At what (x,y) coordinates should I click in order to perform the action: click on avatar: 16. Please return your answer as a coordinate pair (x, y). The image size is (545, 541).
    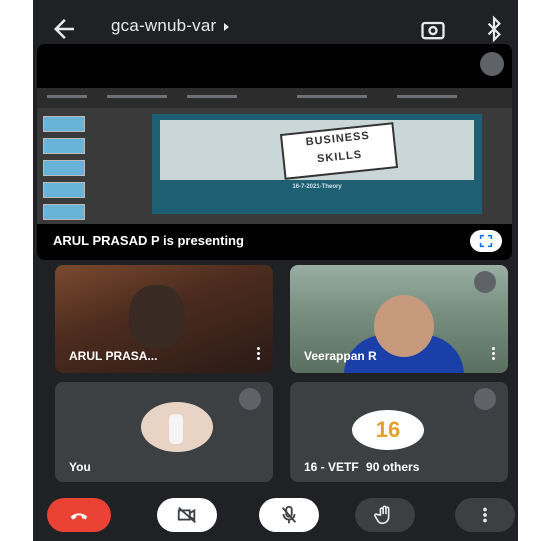
    Looking at the image, I should click on (388, 430).